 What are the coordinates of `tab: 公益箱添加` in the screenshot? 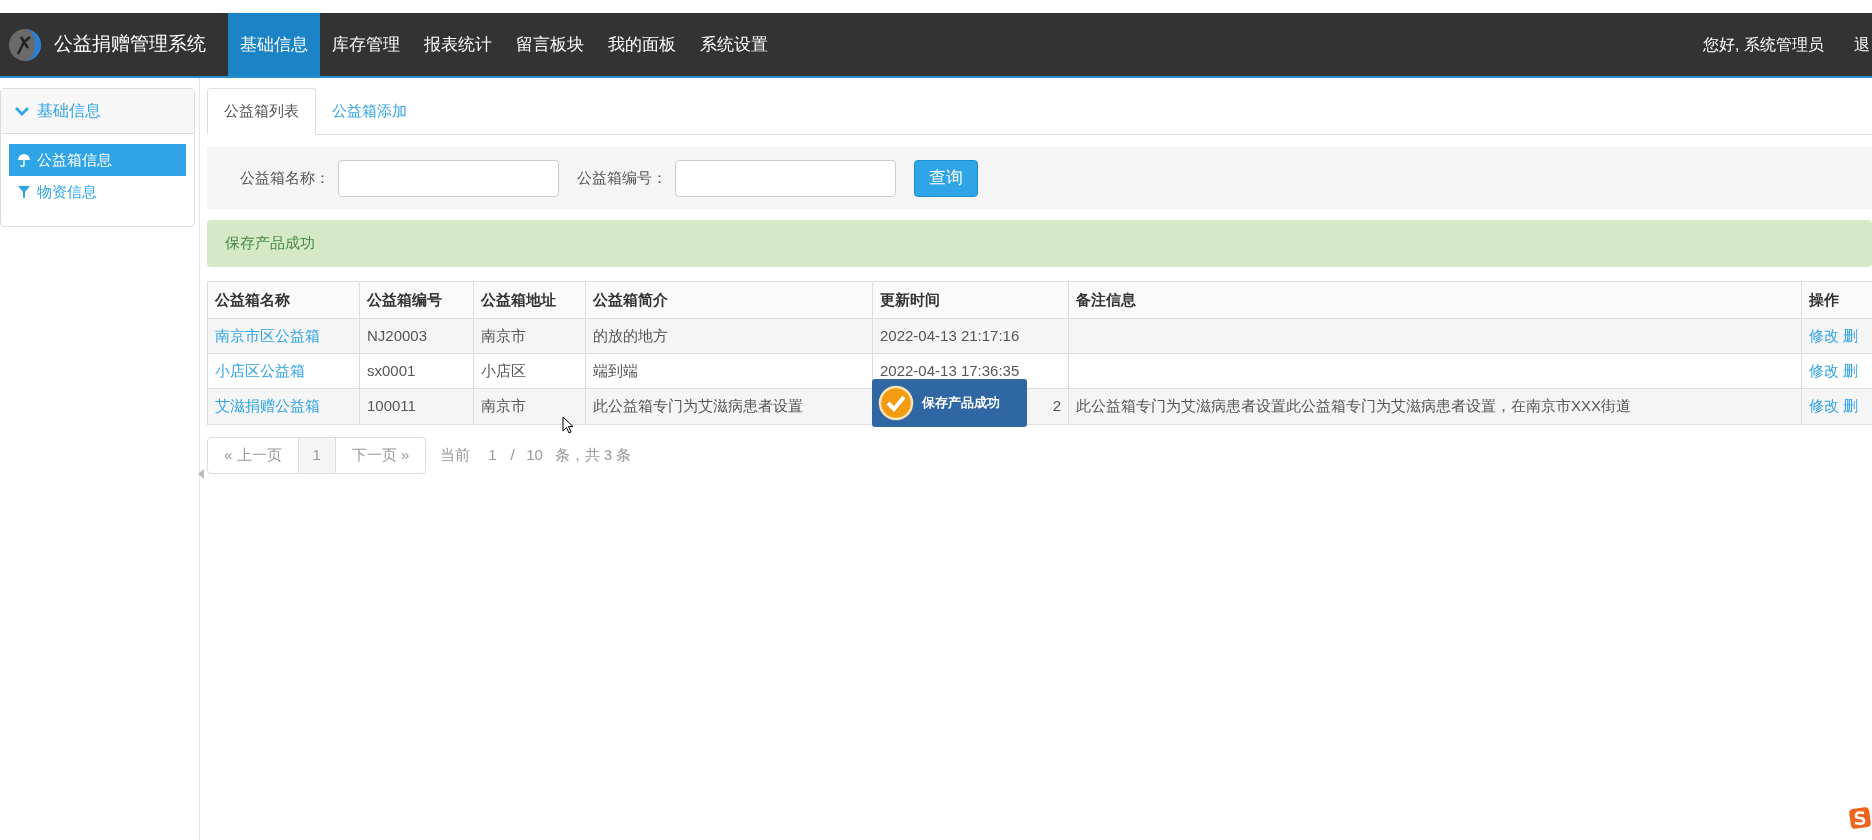 It's located at (369, 111).